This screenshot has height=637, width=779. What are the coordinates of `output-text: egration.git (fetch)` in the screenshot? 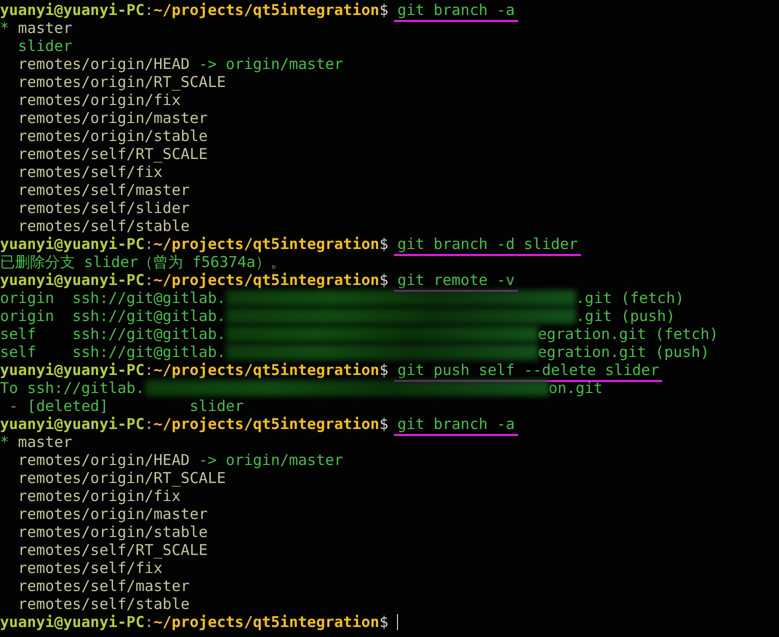 It's located at (628, 334).